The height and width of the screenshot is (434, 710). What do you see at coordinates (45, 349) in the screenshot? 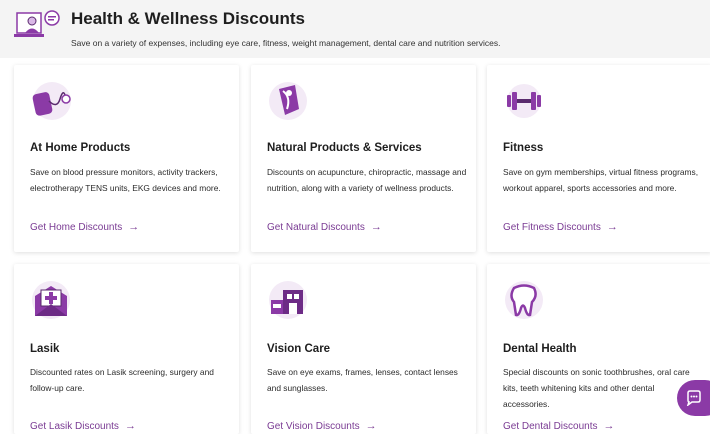
I see `card-title: Lasik` at bounding box center [45, 349].